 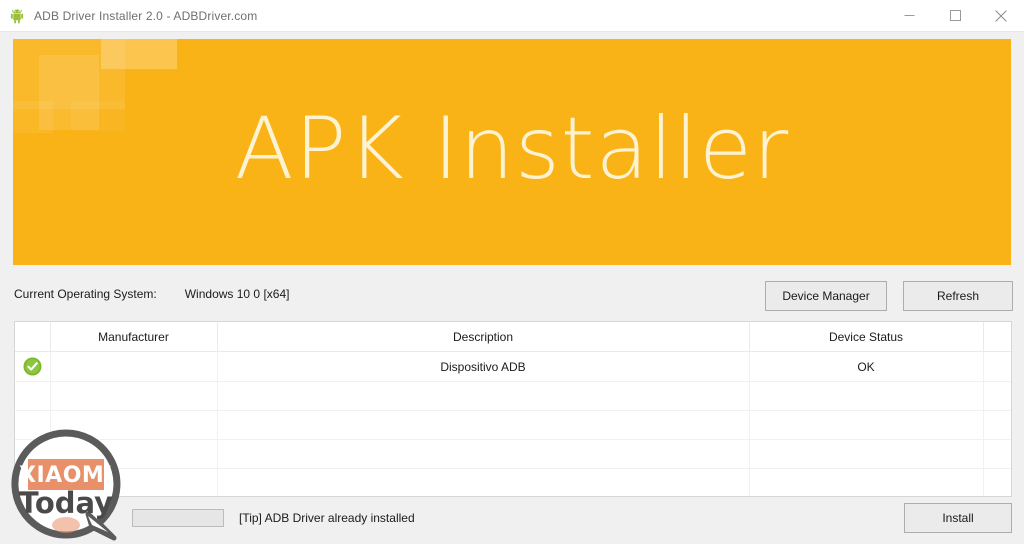 I want to click on green-check-icon, so click(x=32, y=366).